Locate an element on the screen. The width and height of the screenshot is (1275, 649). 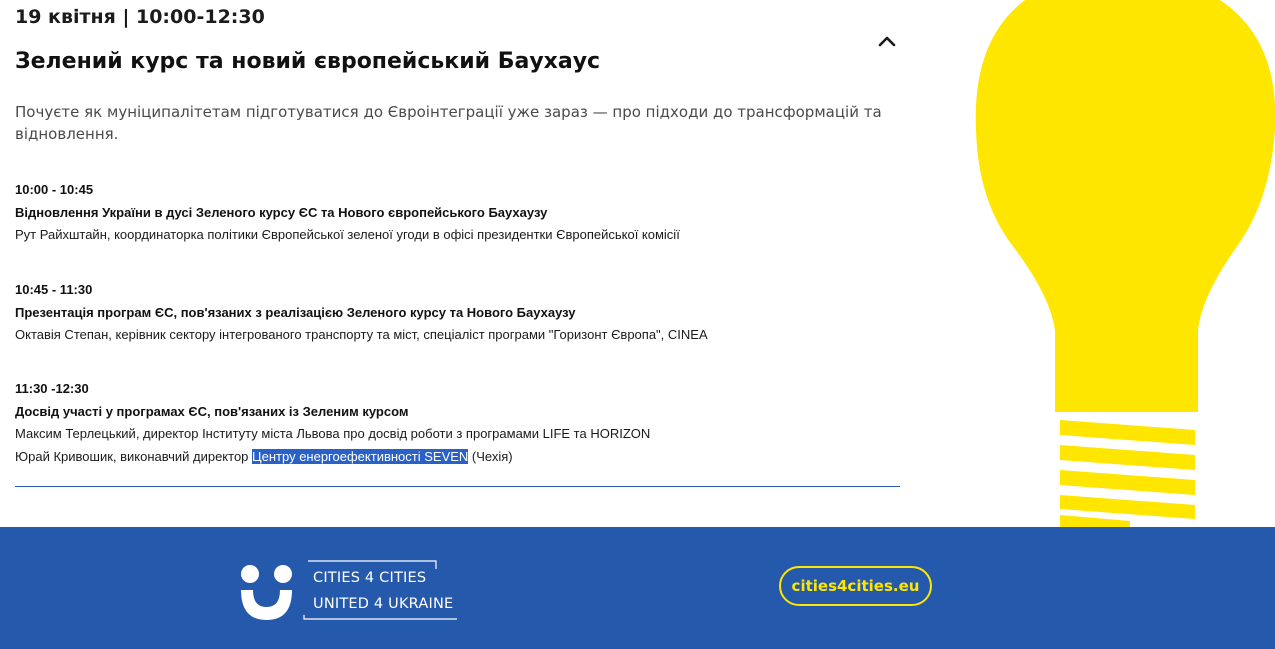
speaker-text: Юрай Кривошик, виконавчий директор is located at coordinates (134, 456).